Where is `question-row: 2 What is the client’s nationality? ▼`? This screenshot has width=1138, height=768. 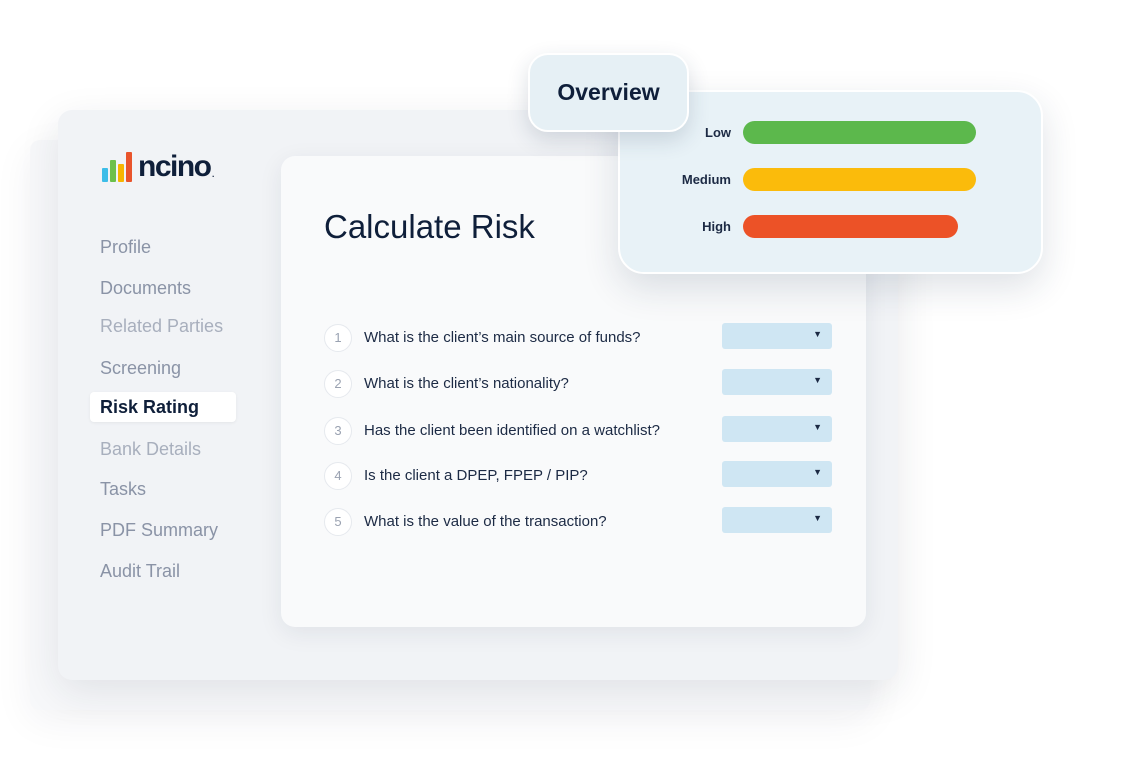 question-row: 2 What is the client’s nationality? ▼ is located at coordinates (579, 384).